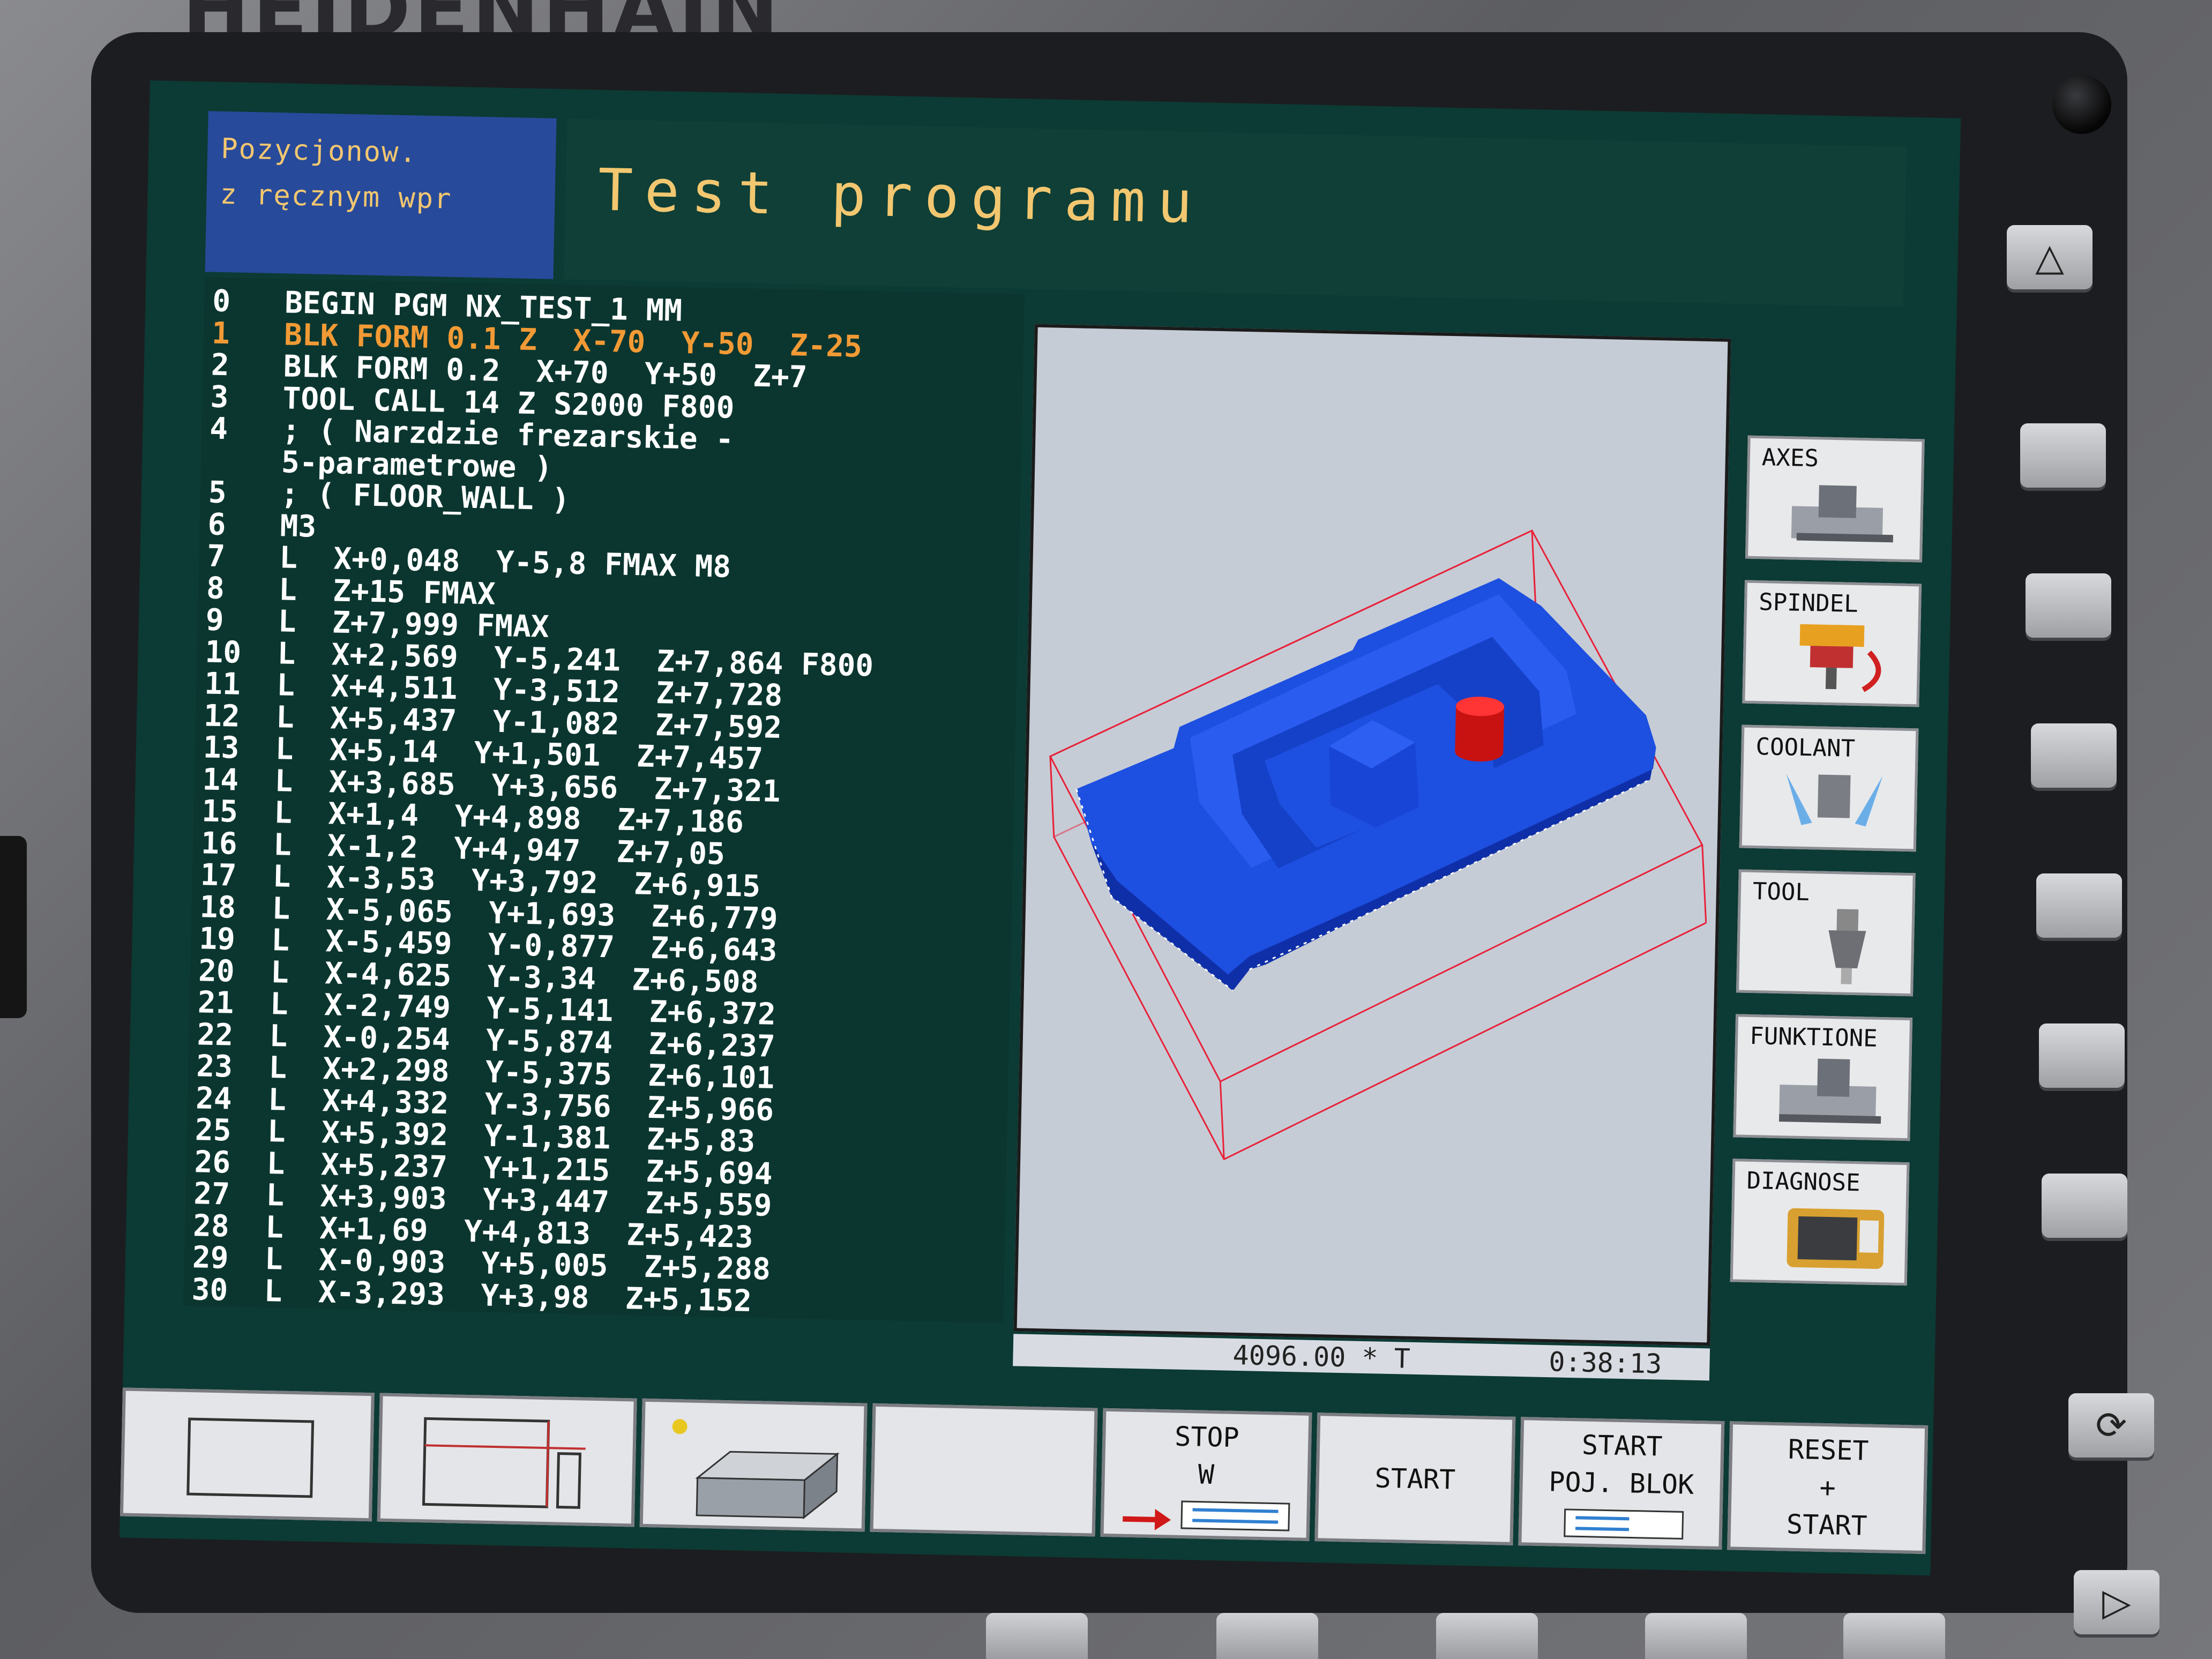  What do you see at coordinates (1365, 784) in the screenshot?
I see `workpiece` at bounding box center [1365, 784].